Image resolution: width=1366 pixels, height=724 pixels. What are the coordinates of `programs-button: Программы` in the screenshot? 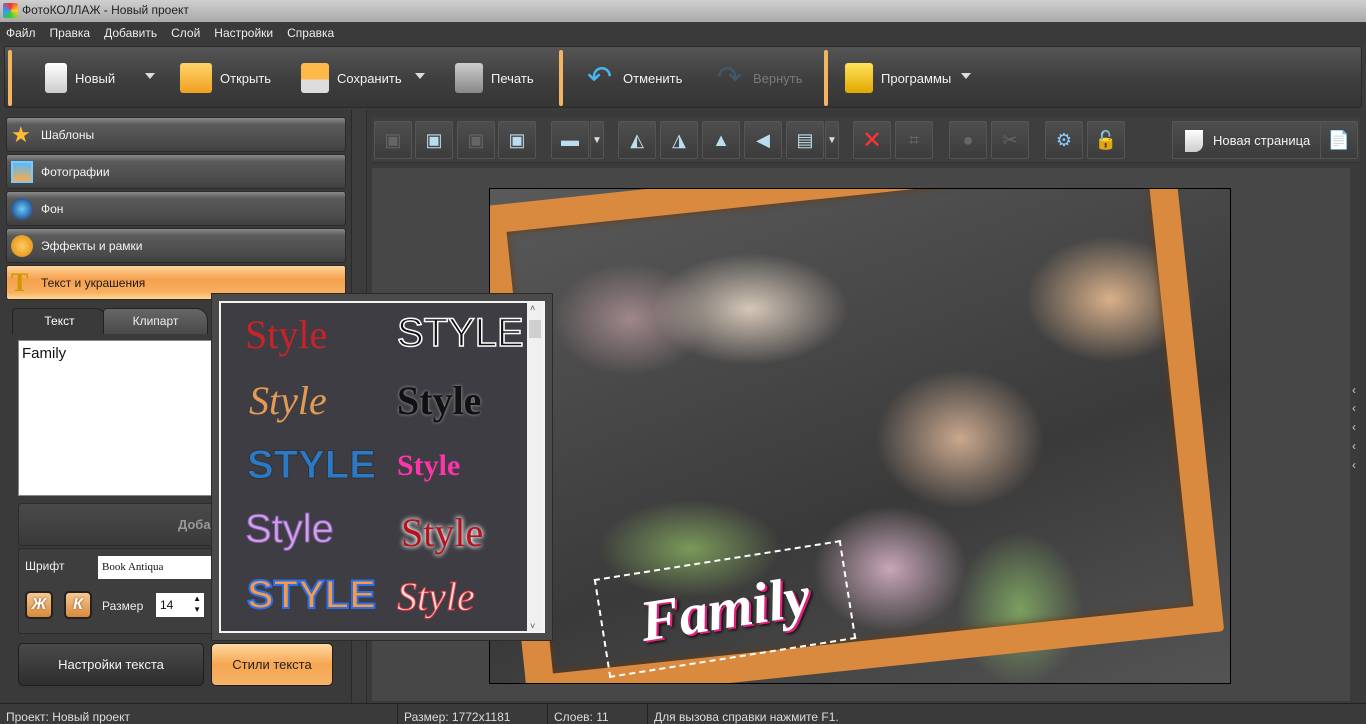 It's located at (898, 78).